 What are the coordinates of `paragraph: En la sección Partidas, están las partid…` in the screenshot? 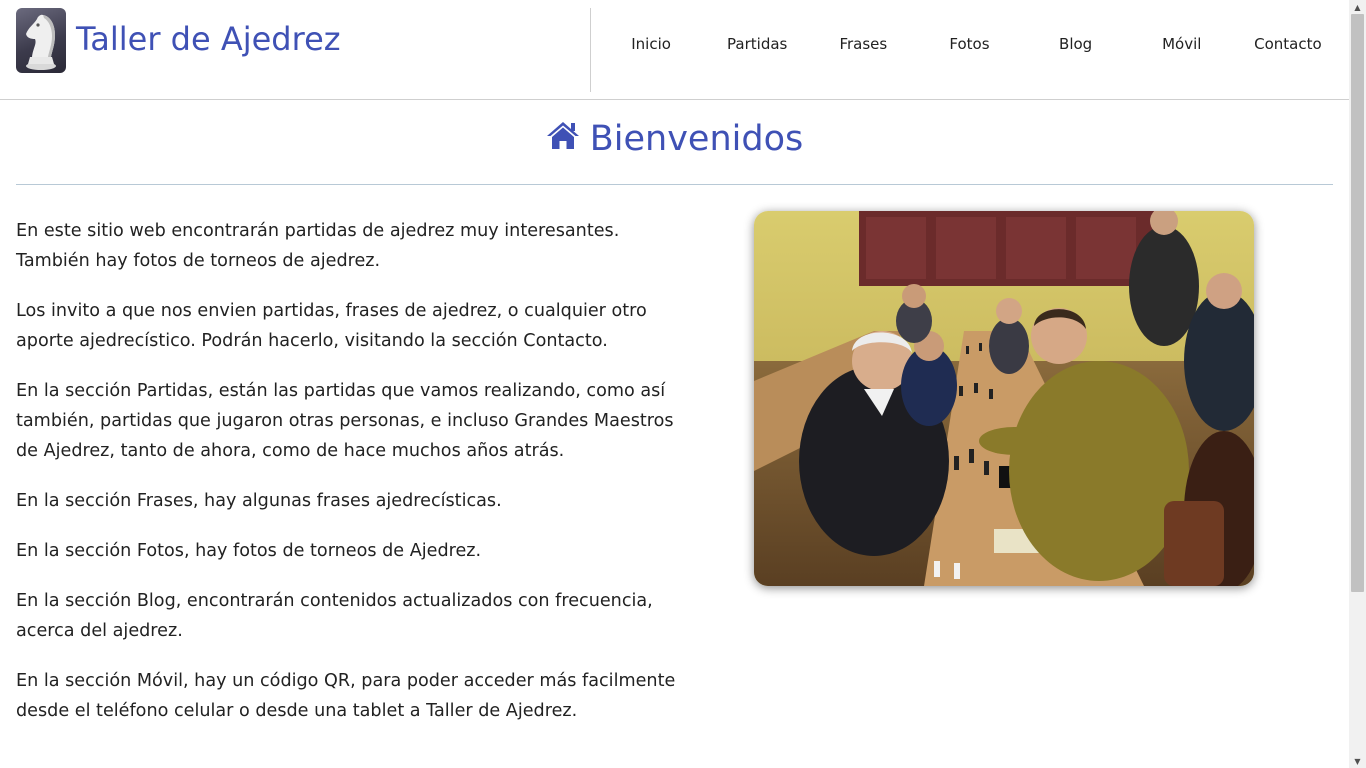 It's located at (345, 421).